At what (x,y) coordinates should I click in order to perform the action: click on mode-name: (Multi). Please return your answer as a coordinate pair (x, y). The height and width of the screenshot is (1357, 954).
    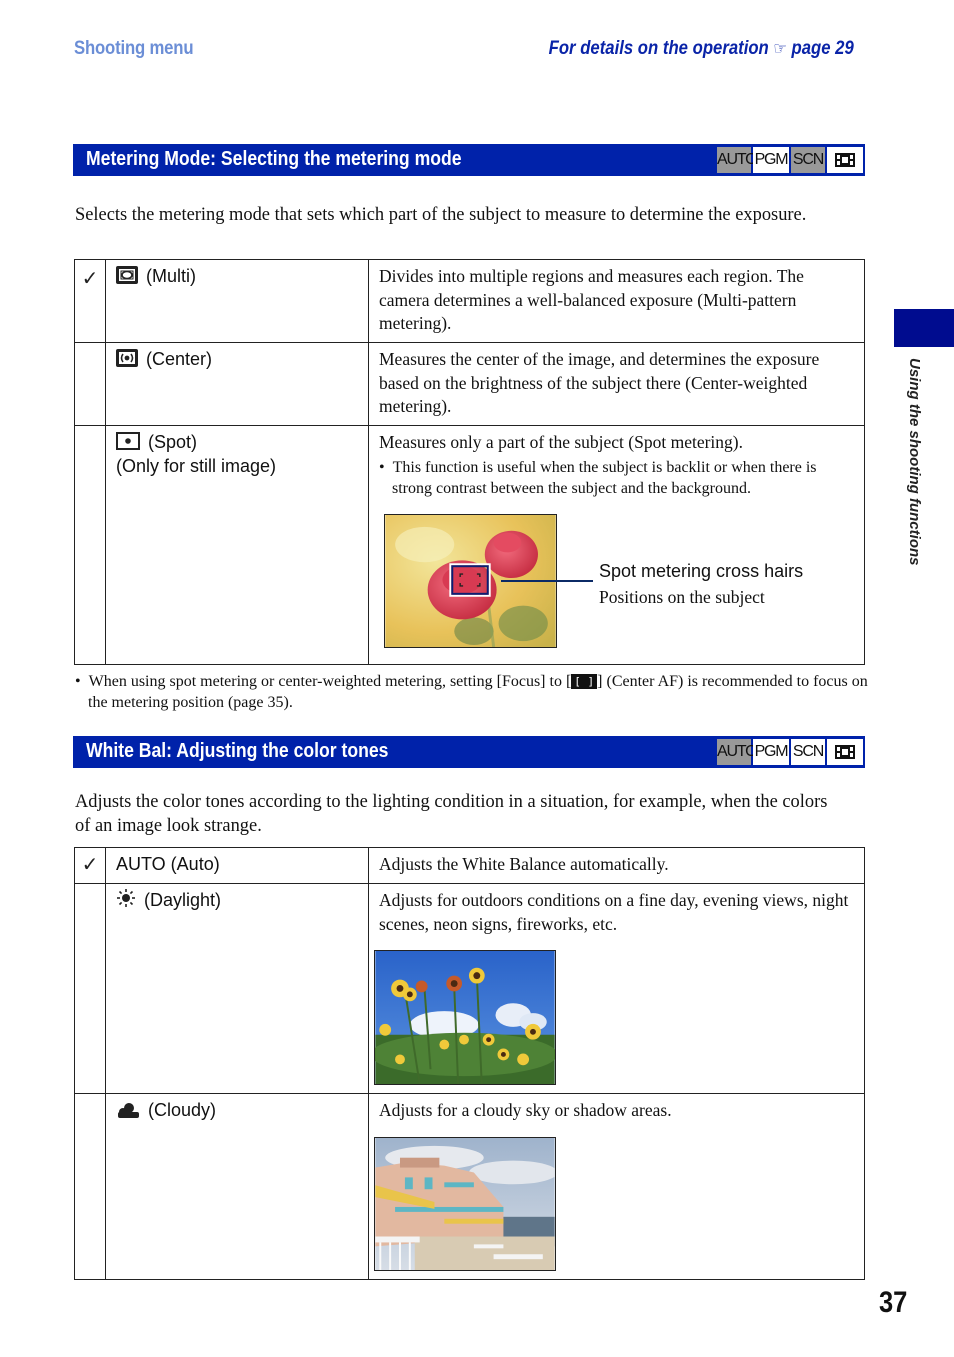
    Looking at the image, I should click on (171, 276).